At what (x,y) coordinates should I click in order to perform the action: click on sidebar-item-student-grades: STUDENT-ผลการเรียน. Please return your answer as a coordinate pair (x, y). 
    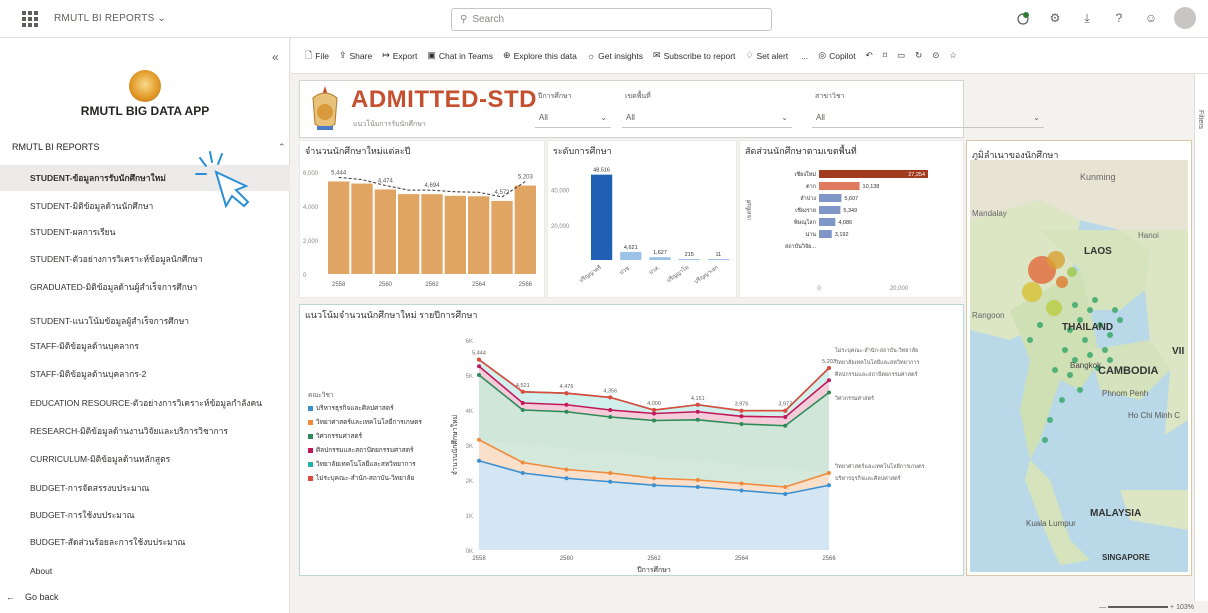
    Looking at the image, I should click on (145, 232).